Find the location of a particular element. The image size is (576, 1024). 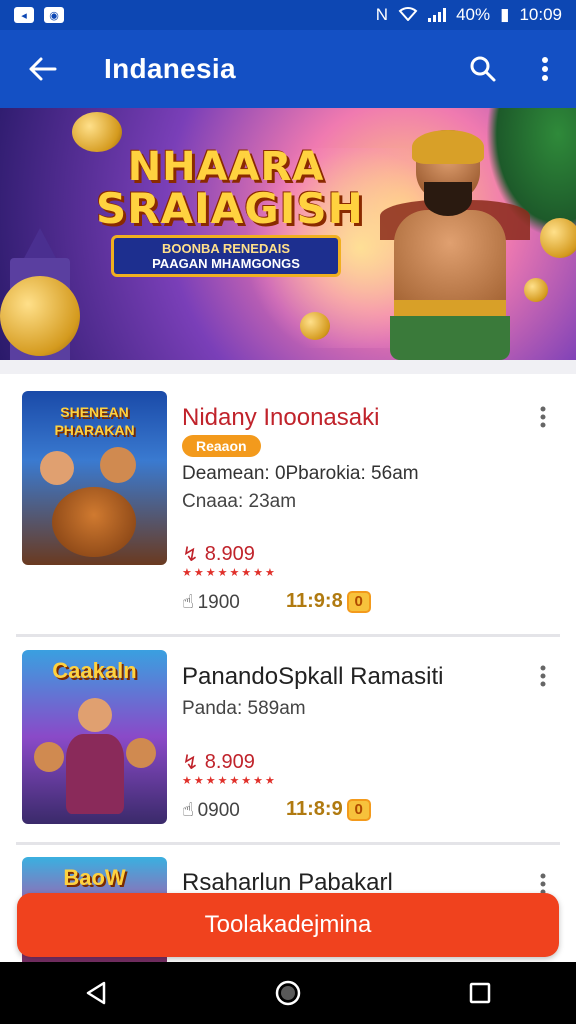

divider is located at coordinates (288, 367).